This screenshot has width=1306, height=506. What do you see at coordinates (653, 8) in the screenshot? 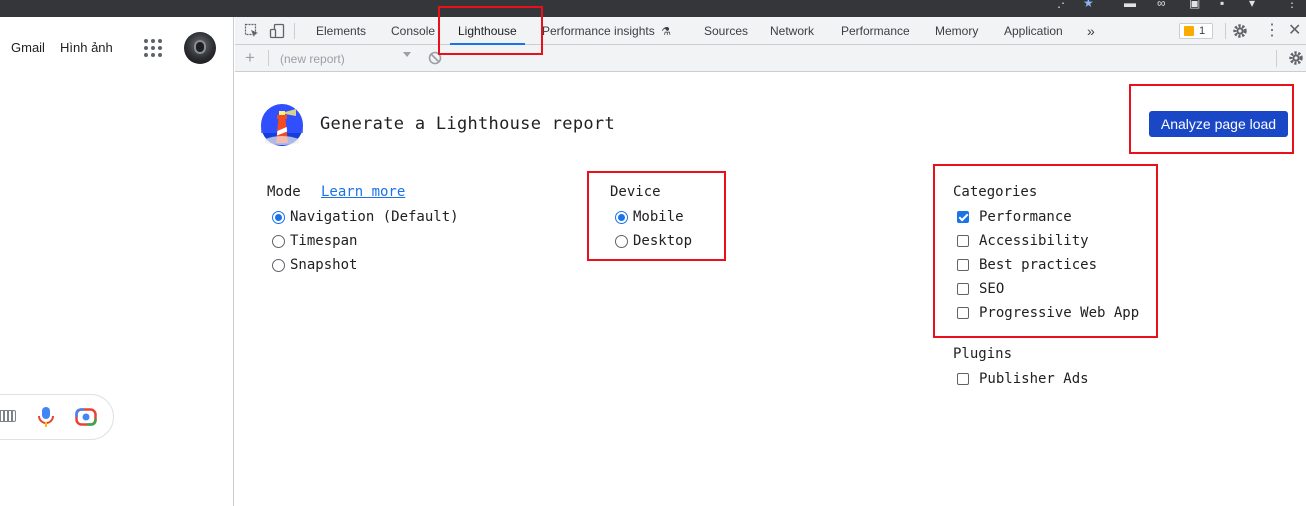
I see `browser-toolbar-strip: ⋰ ★ ▬ ∞ ▣ ▪ ▾ ⋮` at bounding box center [653, 8].